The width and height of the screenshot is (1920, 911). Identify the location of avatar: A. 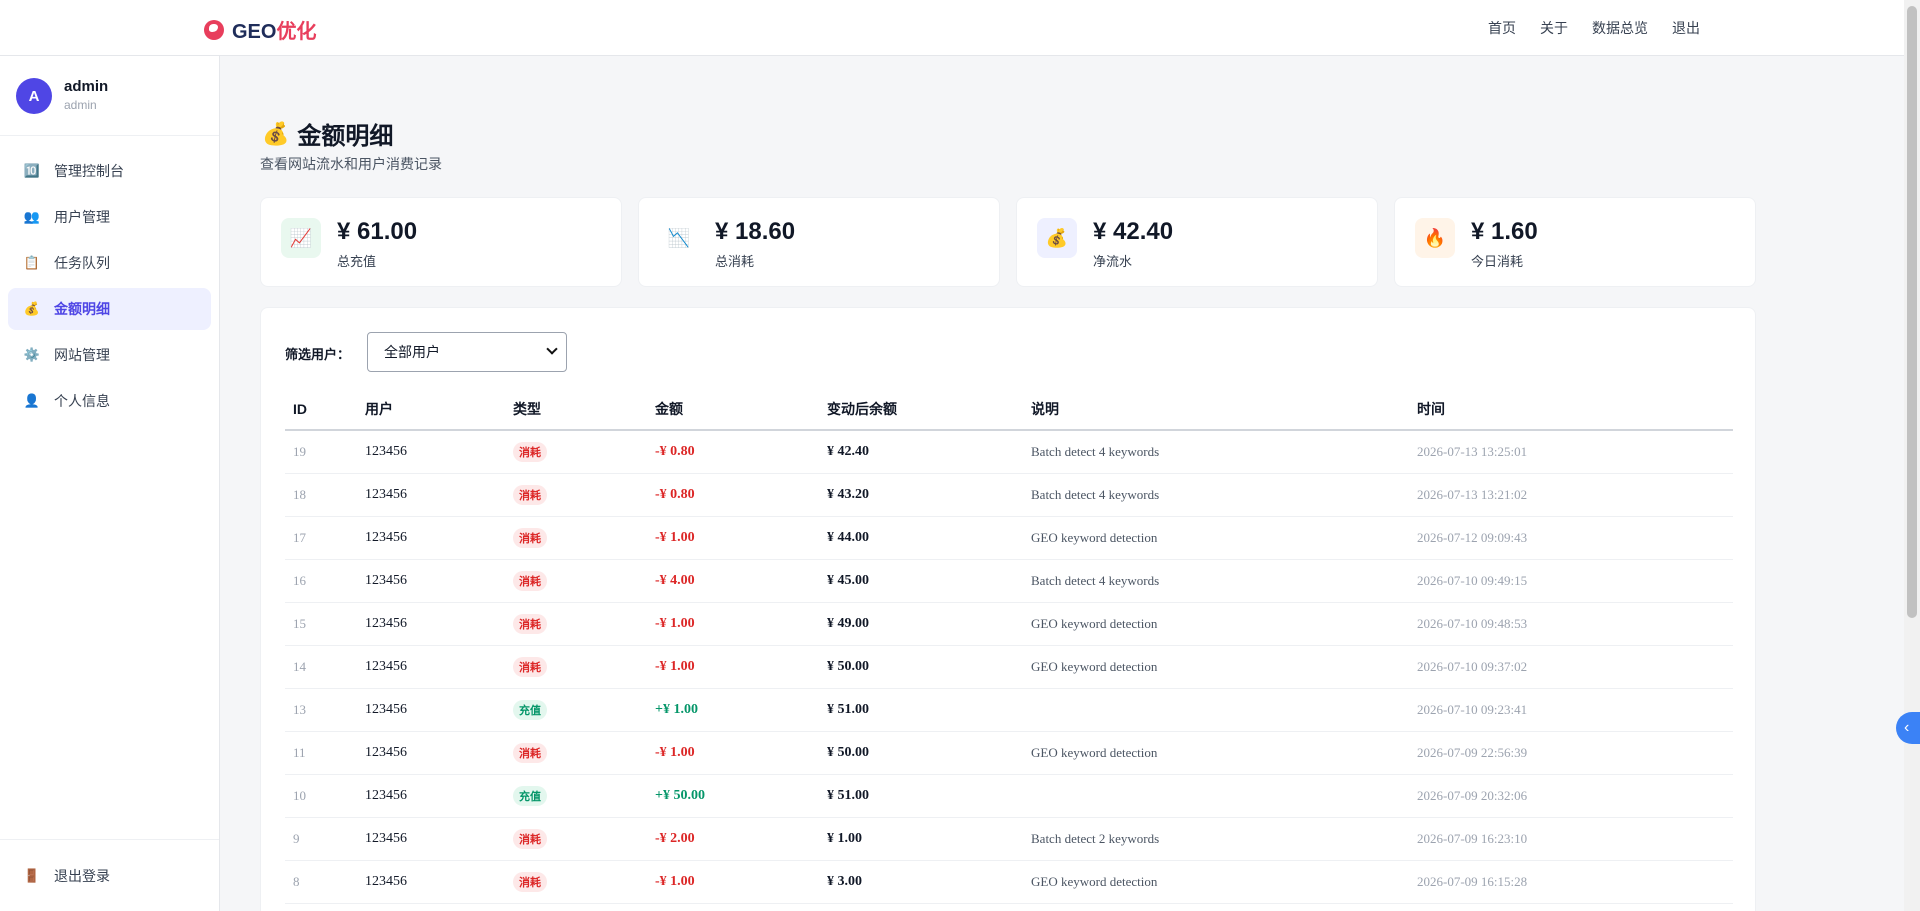
(34, 96).